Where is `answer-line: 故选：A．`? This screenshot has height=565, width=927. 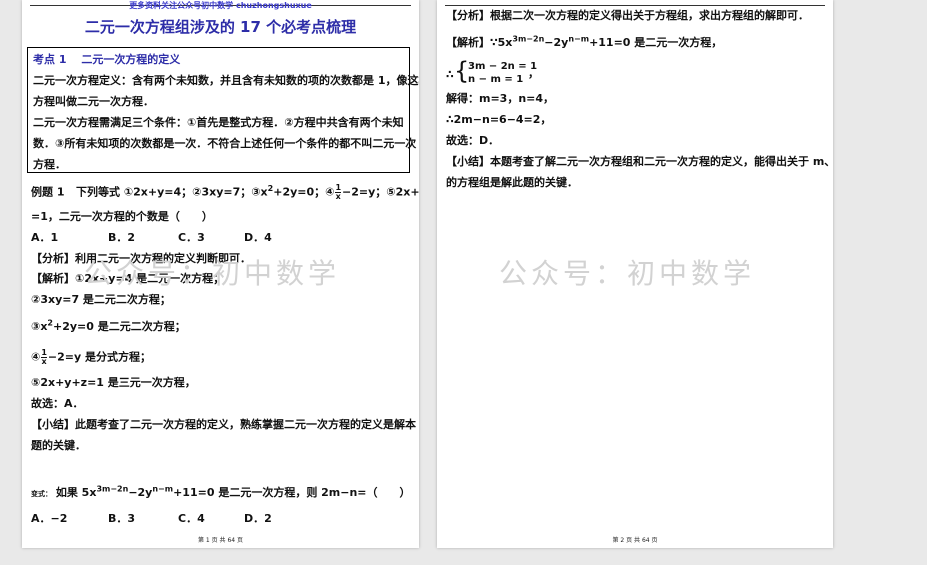
answer-line: 故选：A． is located at coordinates (57, 403).